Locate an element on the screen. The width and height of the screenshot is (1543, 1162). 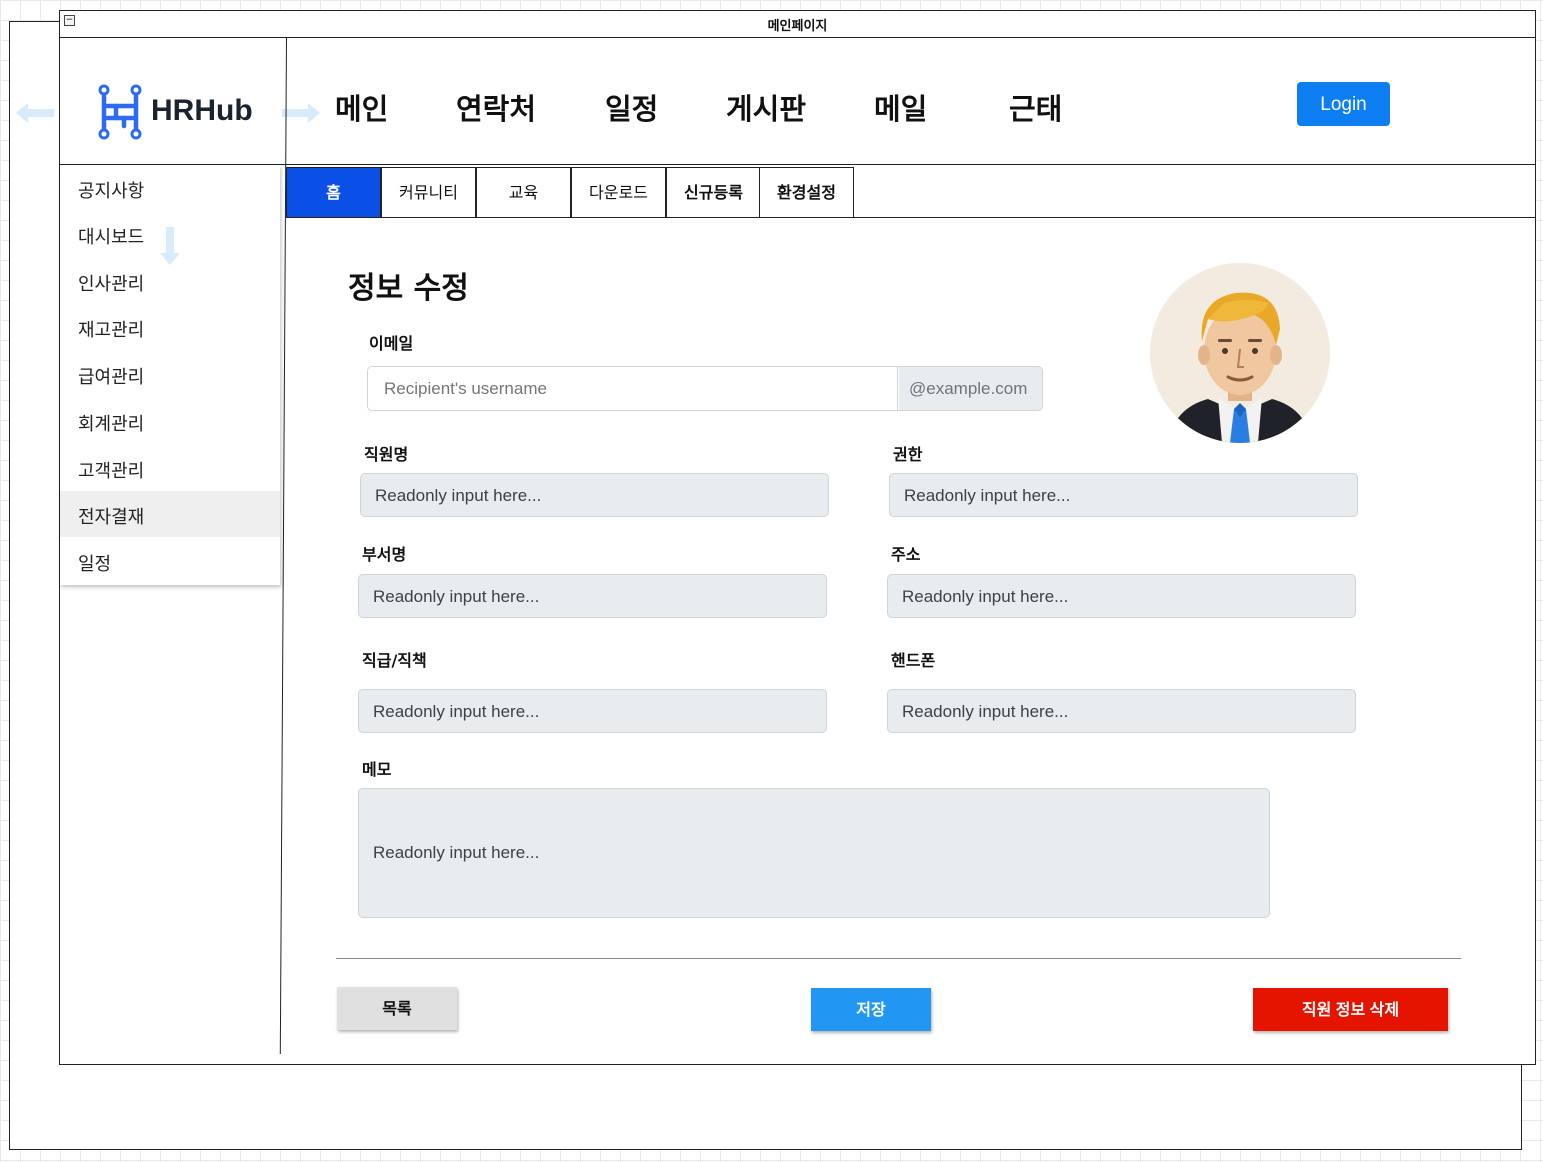
address-label: 주소 is located at coordinates (906, 554).